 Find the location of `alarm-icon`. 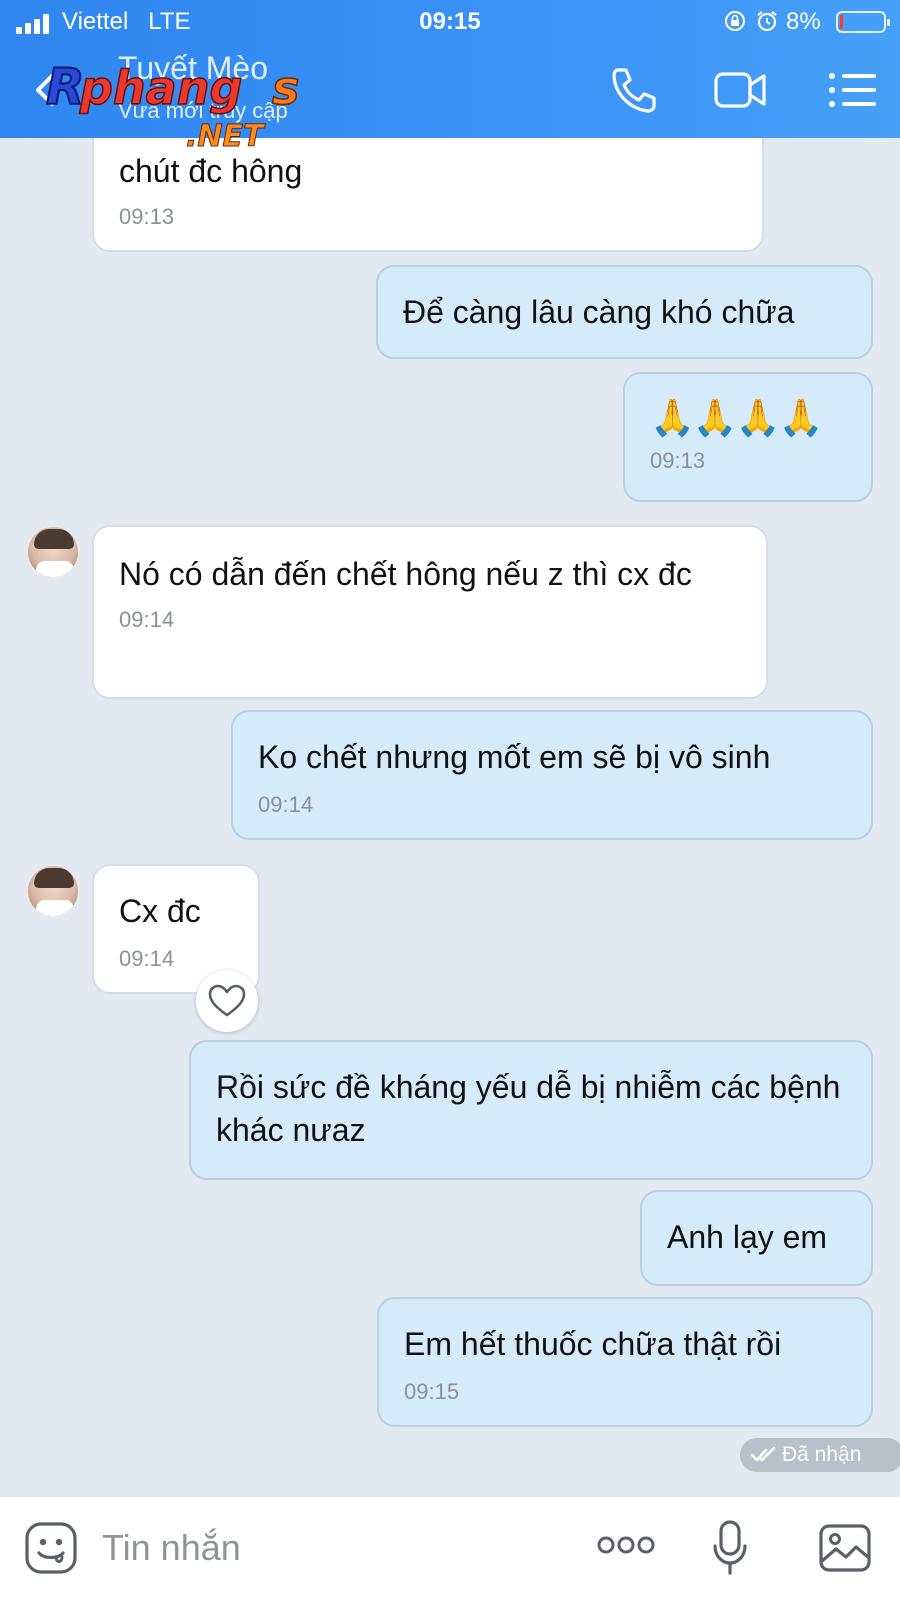

alarm-icon is located at coordinates (767, 21).